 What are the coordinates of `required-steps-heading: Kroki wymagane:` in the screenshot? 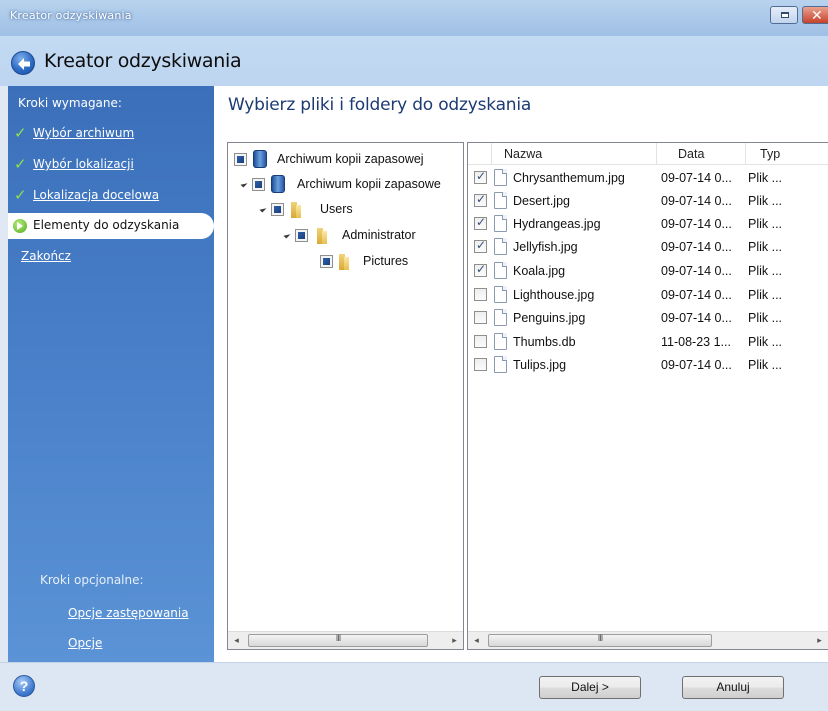 It's located at (70, 103).